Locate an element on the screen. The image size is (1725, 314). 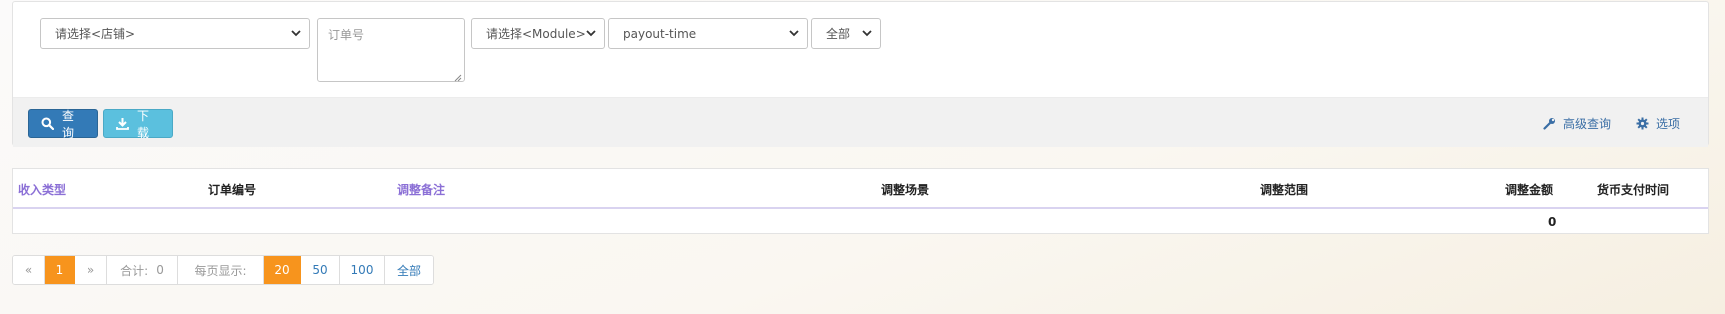
pager-current-page: 1 is located at coordinates (60, 270).